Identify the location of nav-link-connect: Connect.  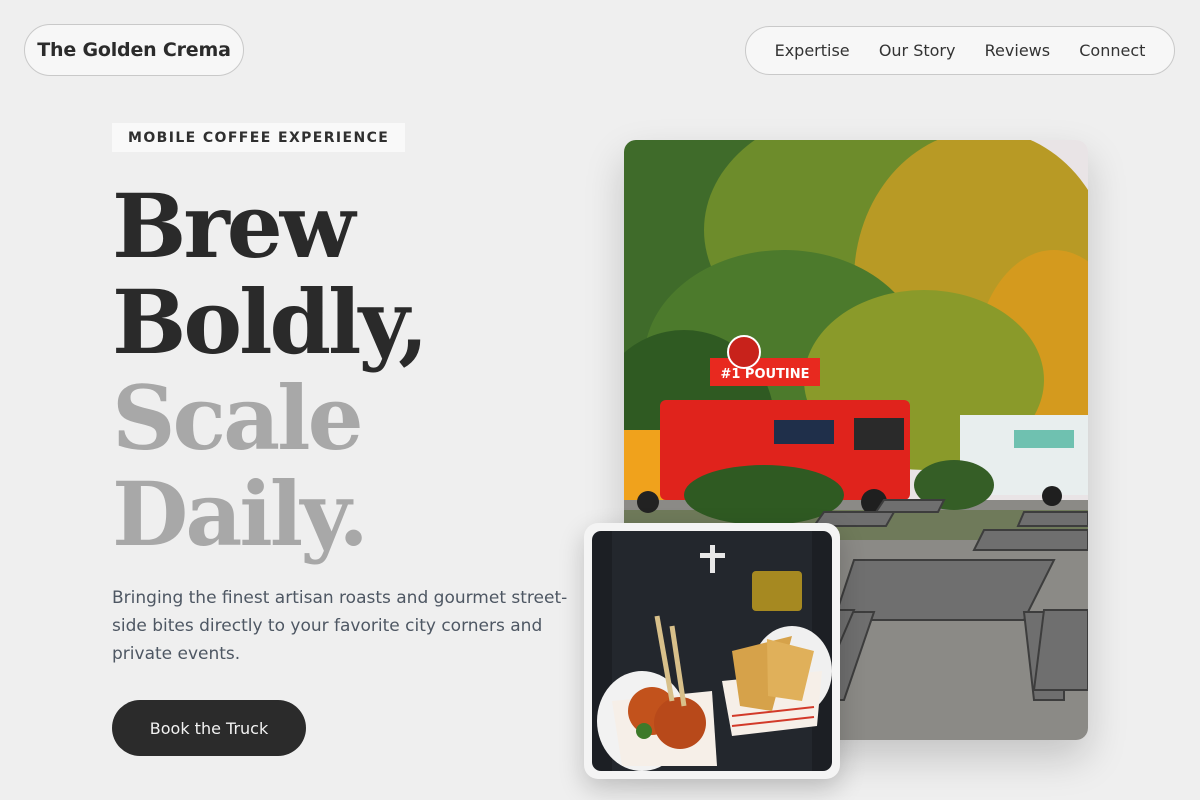
(1112, 50).